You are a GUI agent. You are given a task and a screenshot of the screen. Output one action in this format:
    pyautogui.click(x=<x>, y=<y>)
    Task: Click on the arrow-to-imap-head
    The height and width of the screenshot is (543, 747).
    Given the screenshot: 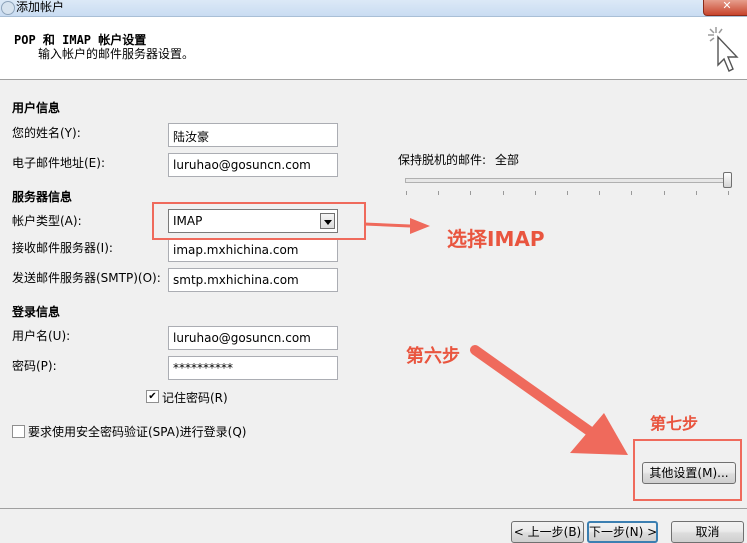 What is the action you would take?
    pyautogui.click(x=420, y=226)
    